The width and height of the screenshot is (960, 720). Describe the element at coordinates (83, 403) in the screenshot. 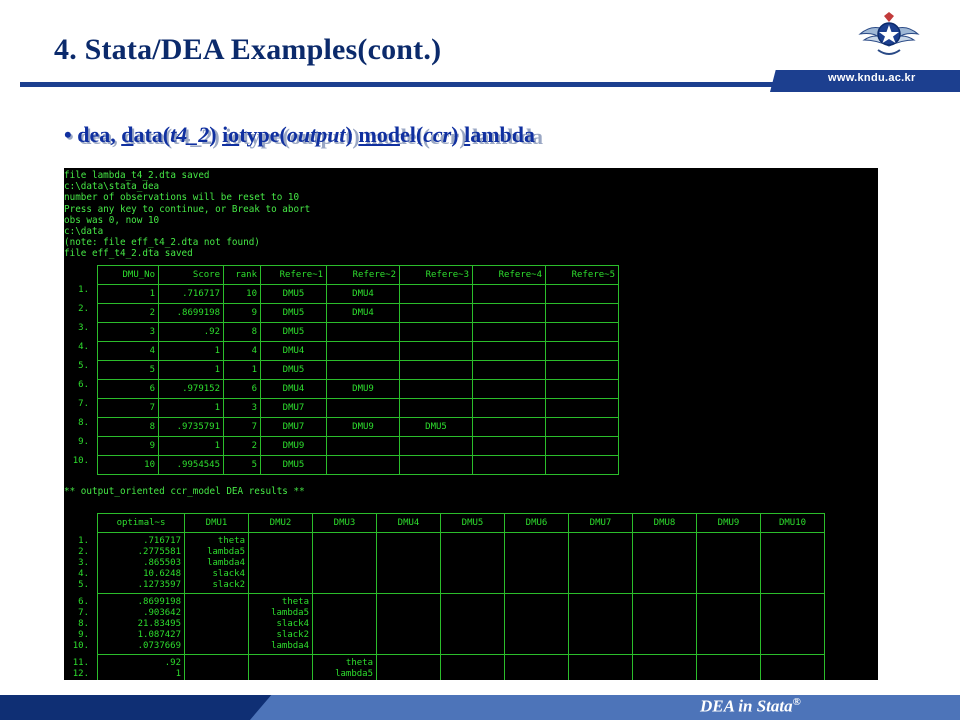

I see `row-number: 7.` at that location.